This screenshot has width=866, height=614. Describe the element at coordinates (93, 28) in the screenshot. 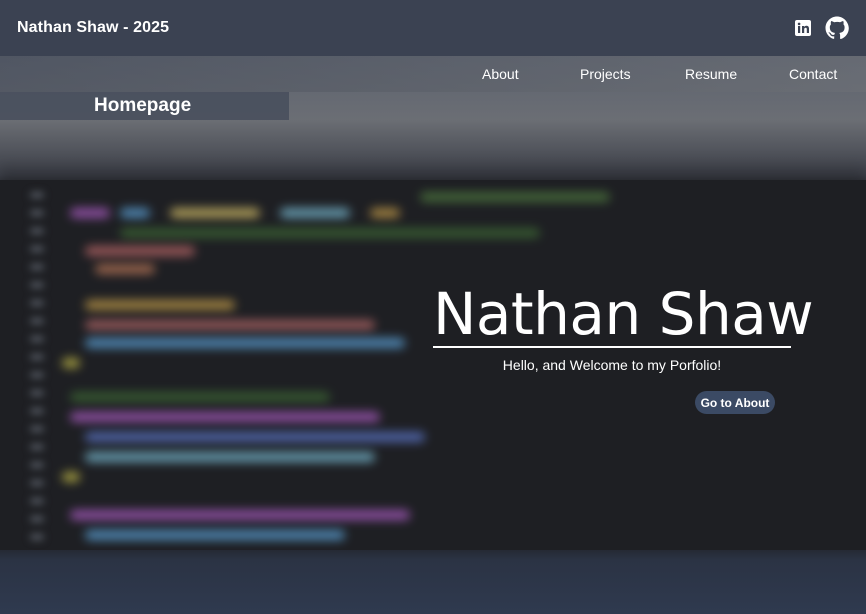

I see `site-brand: Nathan Shaw - 2025` at that location.